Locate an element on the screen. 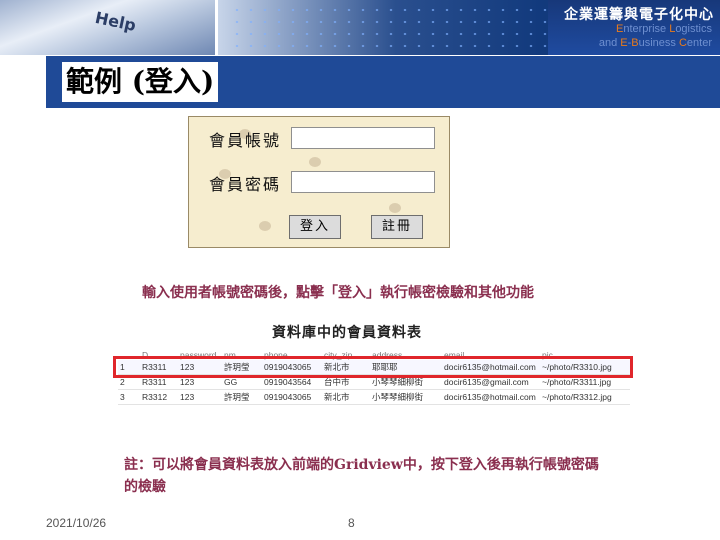 This screenshot has width=720, height=540. org-name-chinese: 企業運籌與電子化中心 is located at coordinates (639, 15).